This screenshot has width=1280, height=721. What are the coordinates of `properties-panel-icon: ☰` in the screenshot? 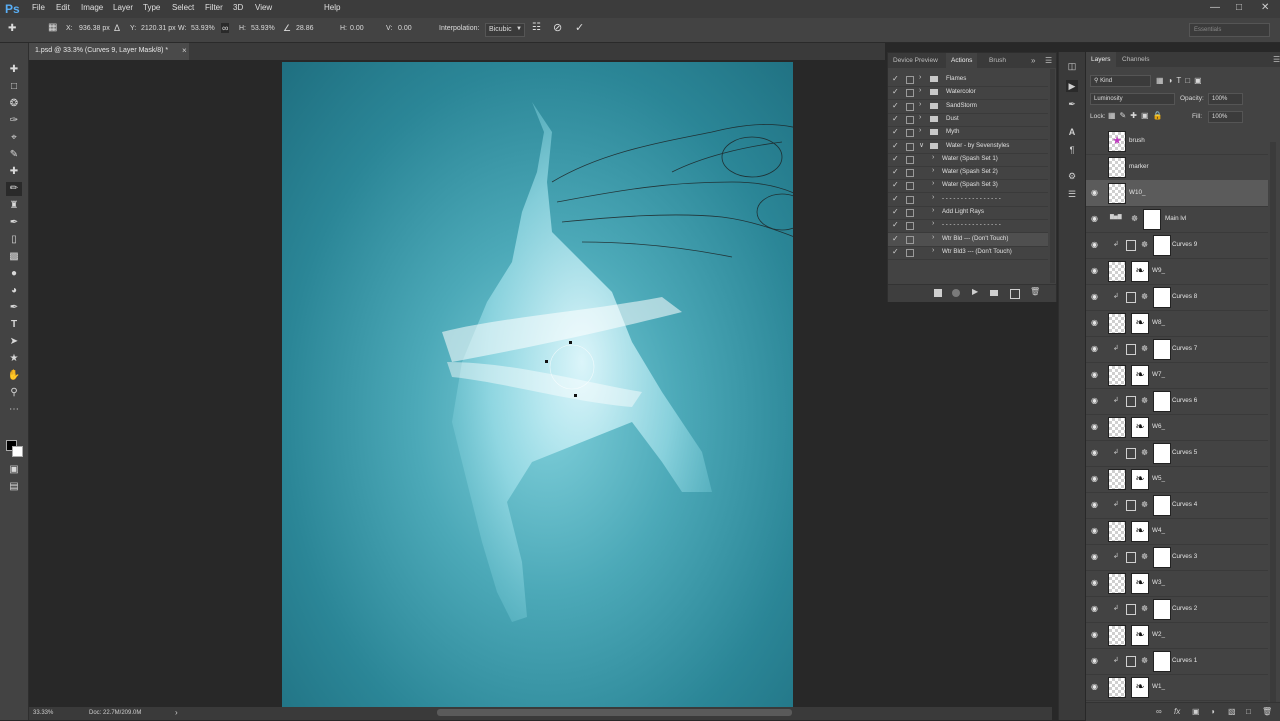 It's located at (1072, 194).